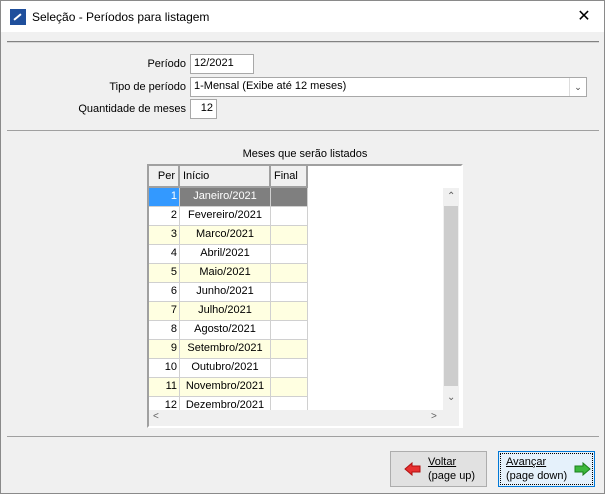 The image size is (605, 494). I want to click on arrow-right-icon, so click(582, 469).